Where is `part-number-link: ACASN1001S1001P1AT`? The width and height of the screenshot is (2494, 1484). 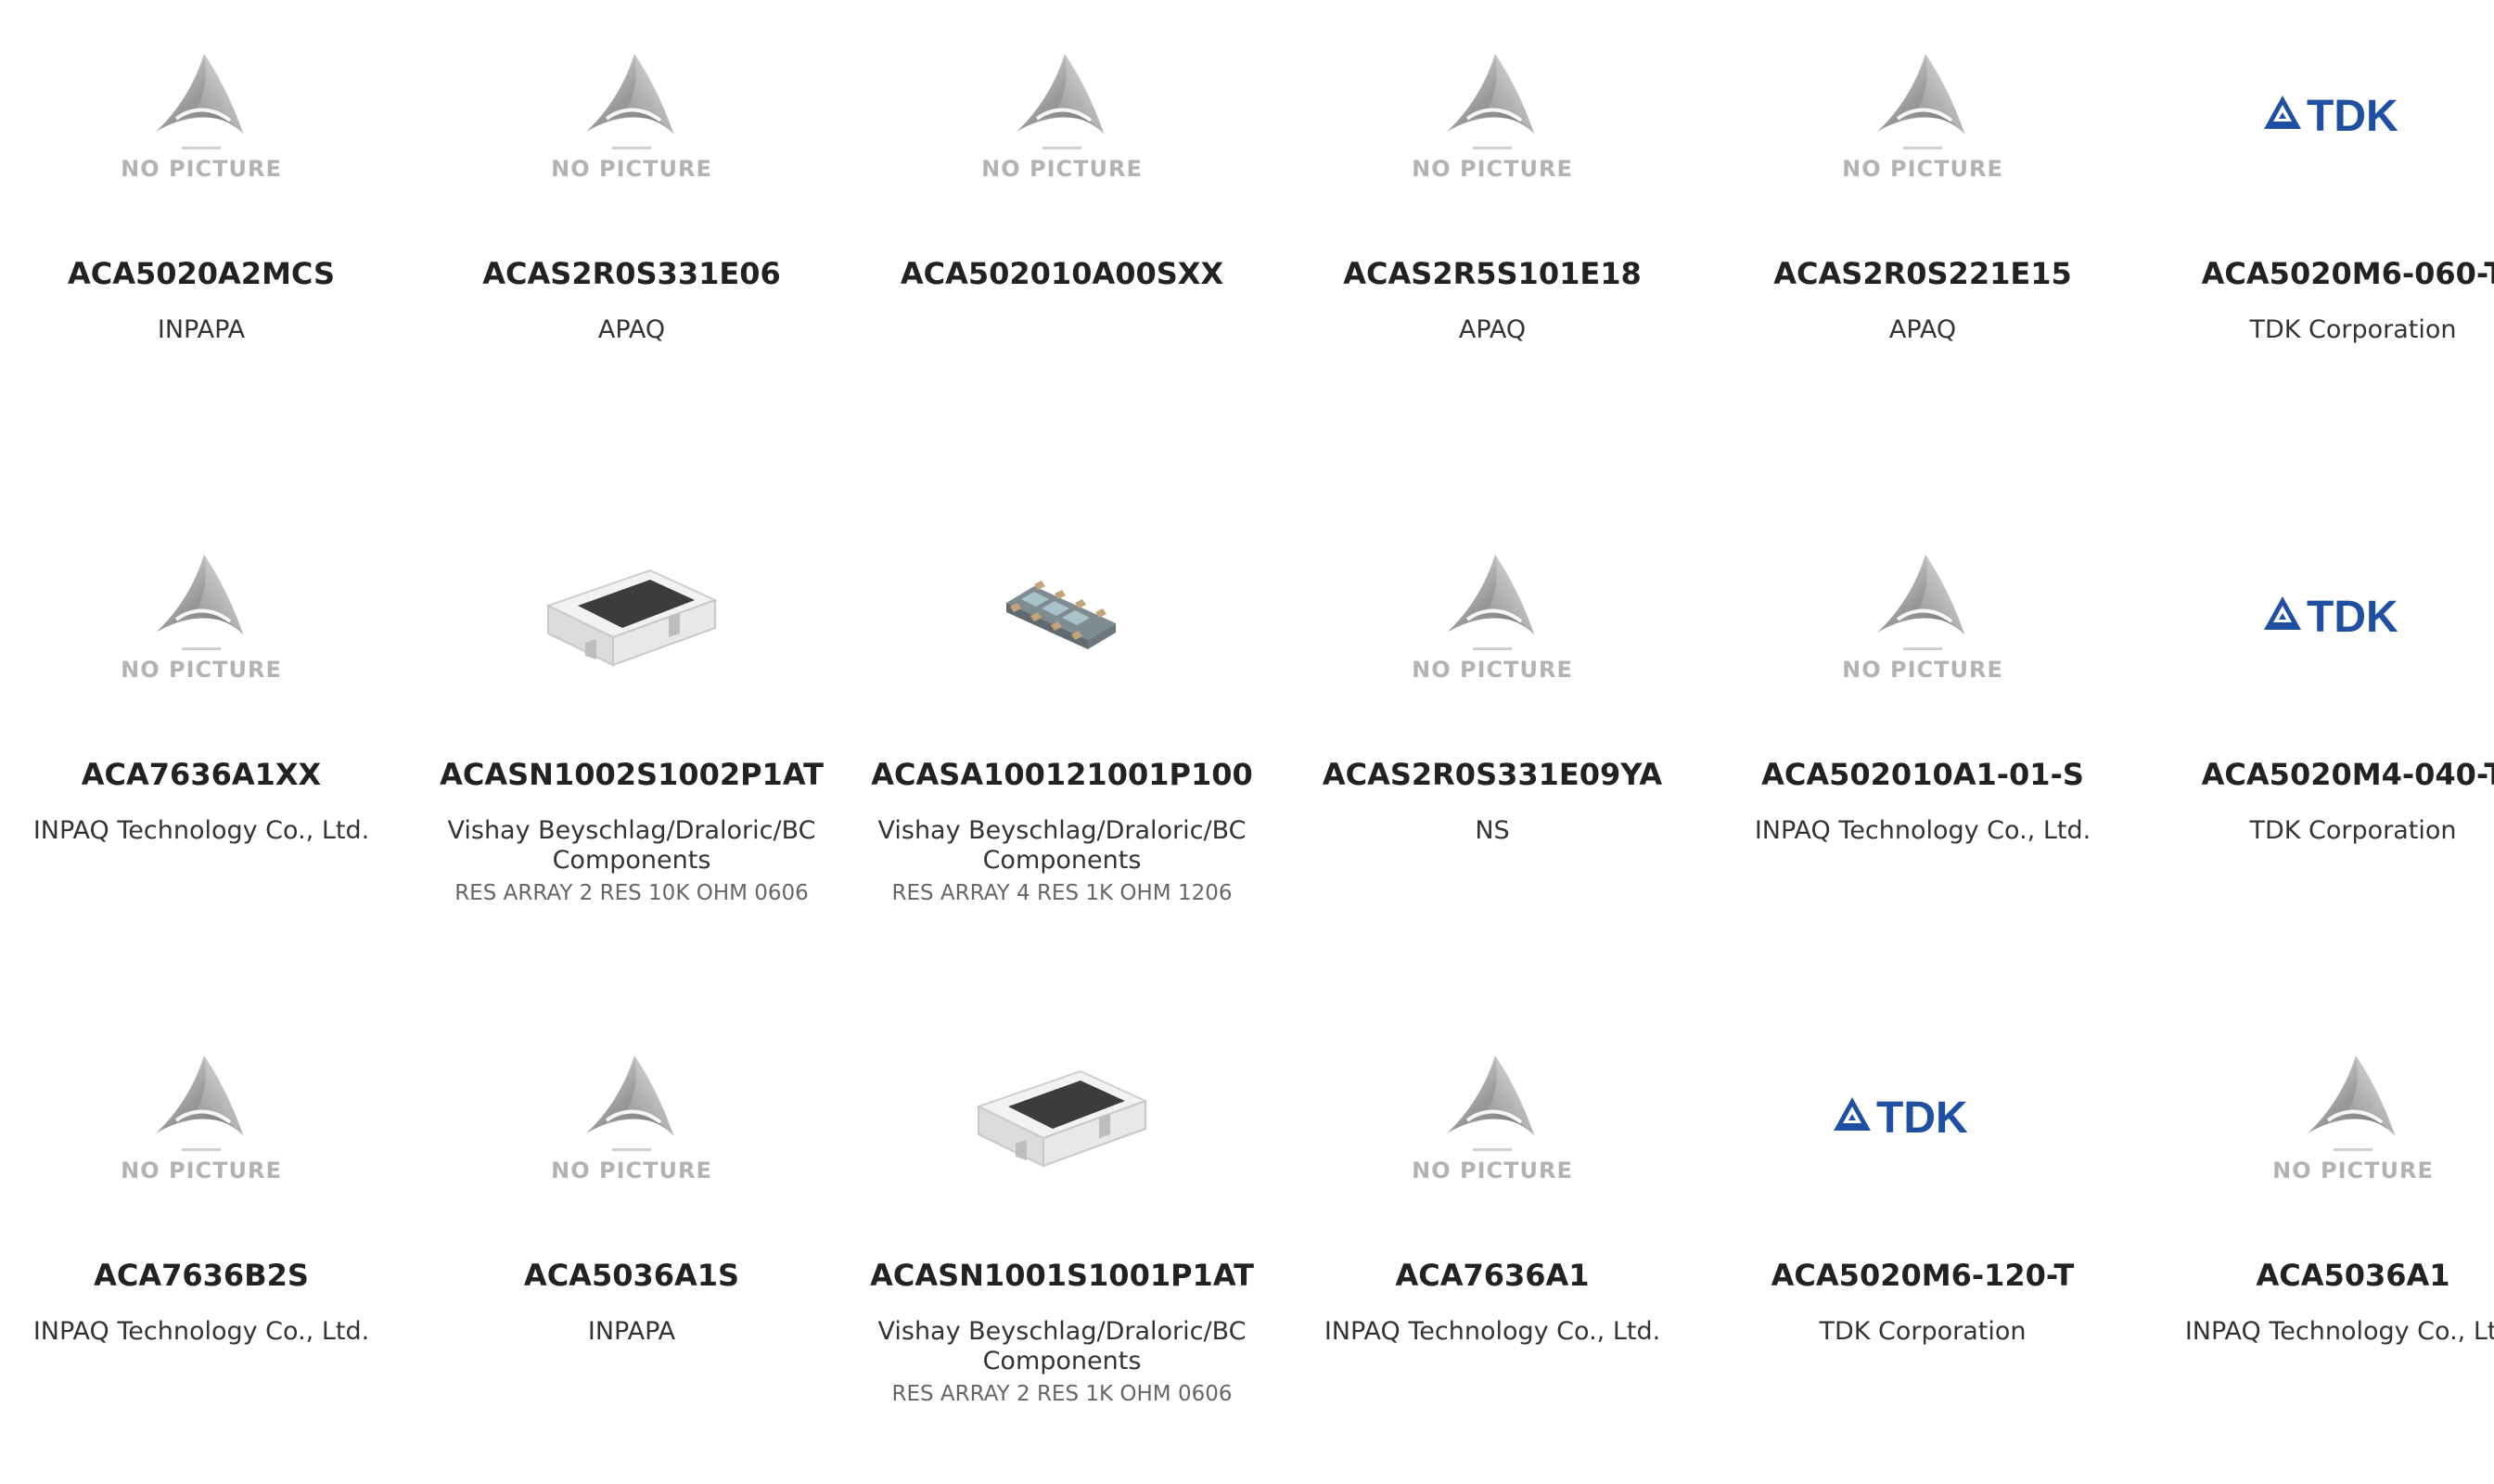 part-number-link: ACASN1001S1001P1AT is located at coordinates (1062, 1275).